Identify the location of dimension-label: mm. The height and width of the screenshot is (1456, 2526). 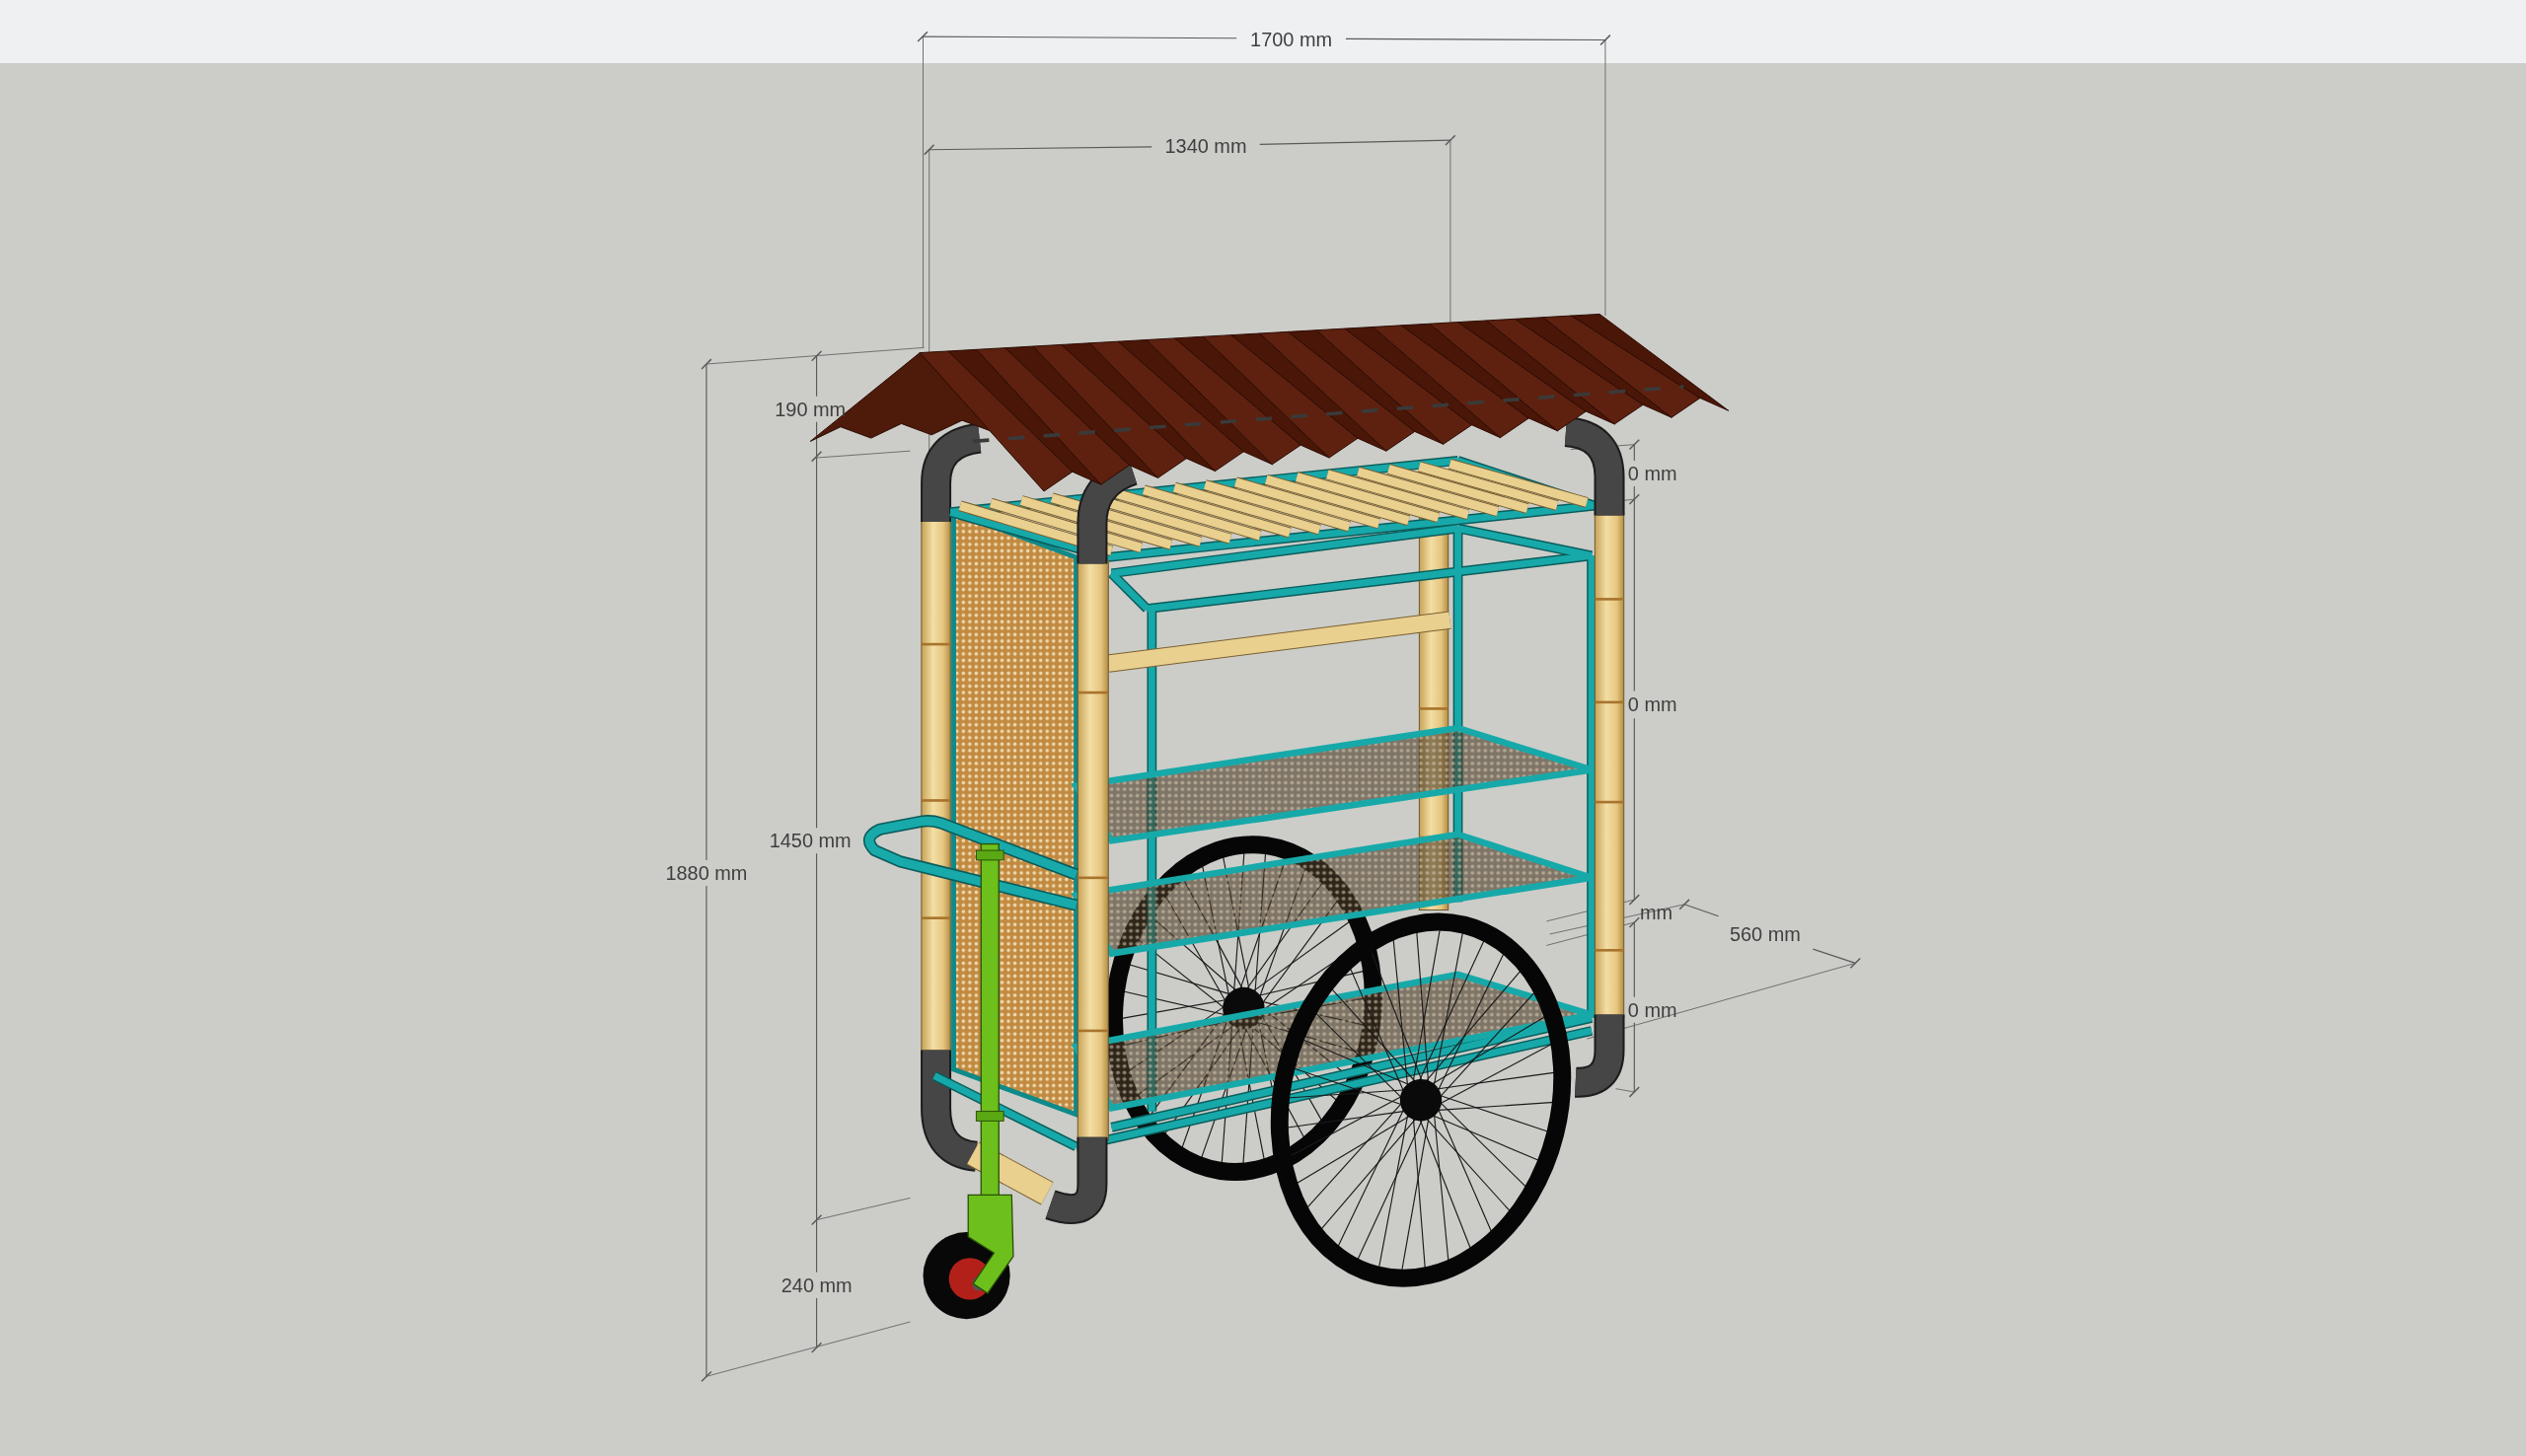
(1656, 913).